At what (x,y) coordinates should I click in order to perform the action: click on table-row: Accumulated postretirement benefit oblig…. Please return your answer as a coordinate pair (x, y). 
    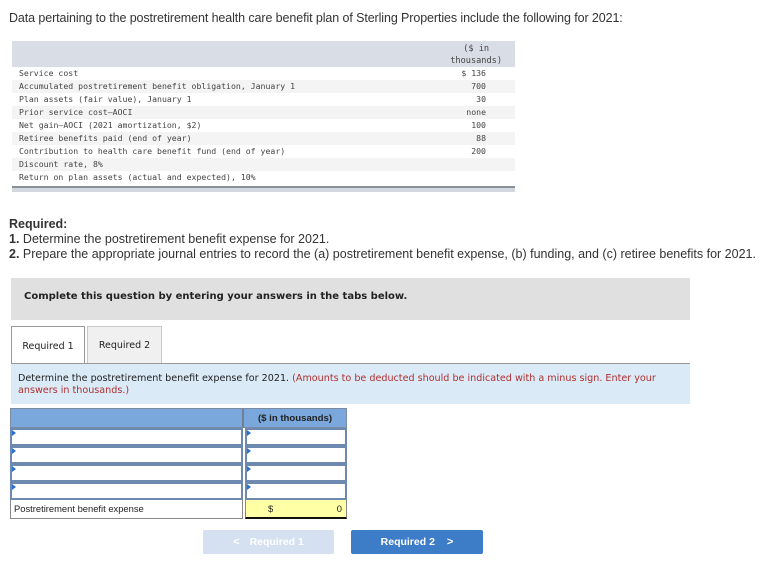
    Looking at the image, I should click on (263, 86).